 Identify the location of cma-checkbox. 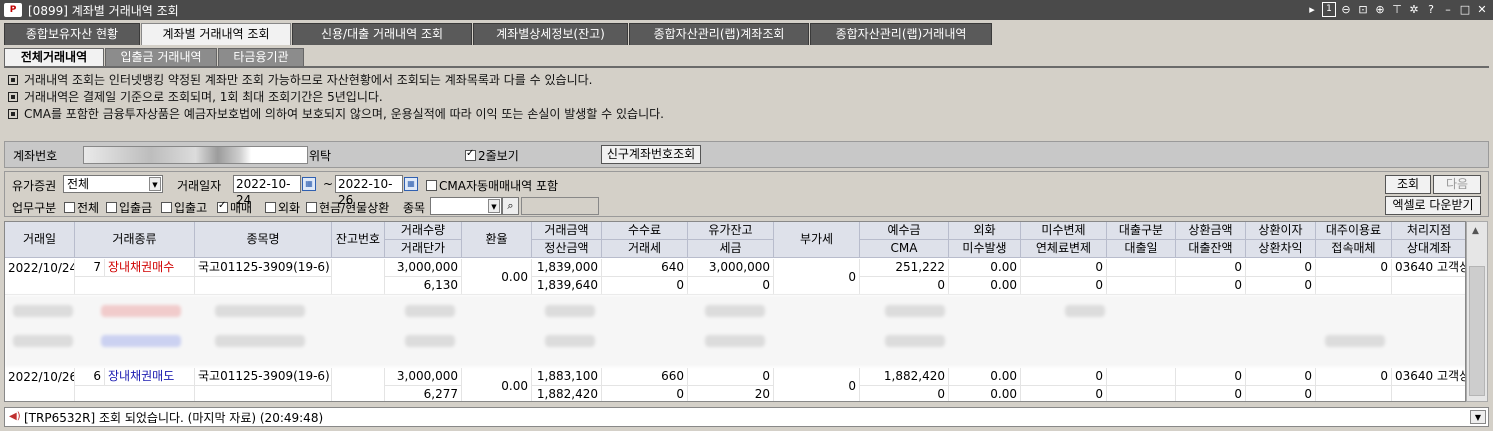
(431, 185).